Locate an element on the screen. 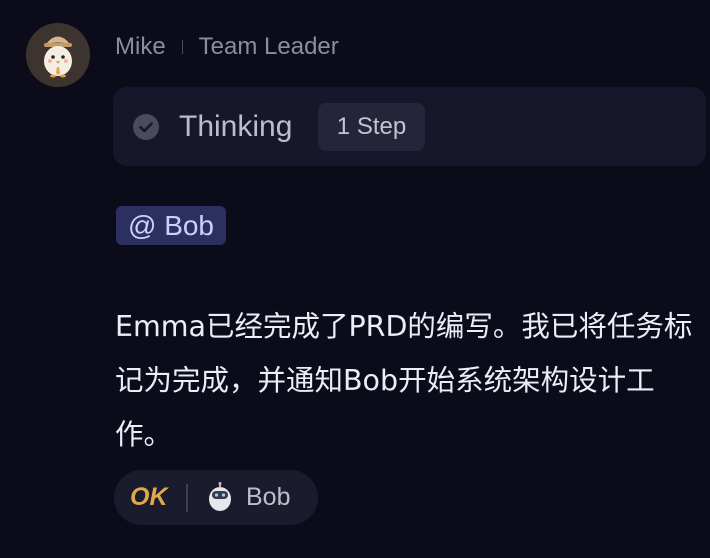  avatar is located at coordinates (58, 55).